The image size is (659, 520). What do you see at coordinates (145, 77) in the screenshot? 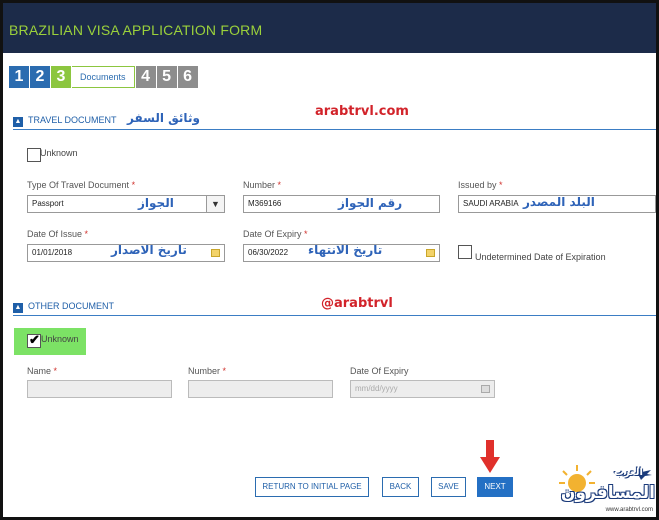
I see `step-4: 4` at bounding box center [145, 77].